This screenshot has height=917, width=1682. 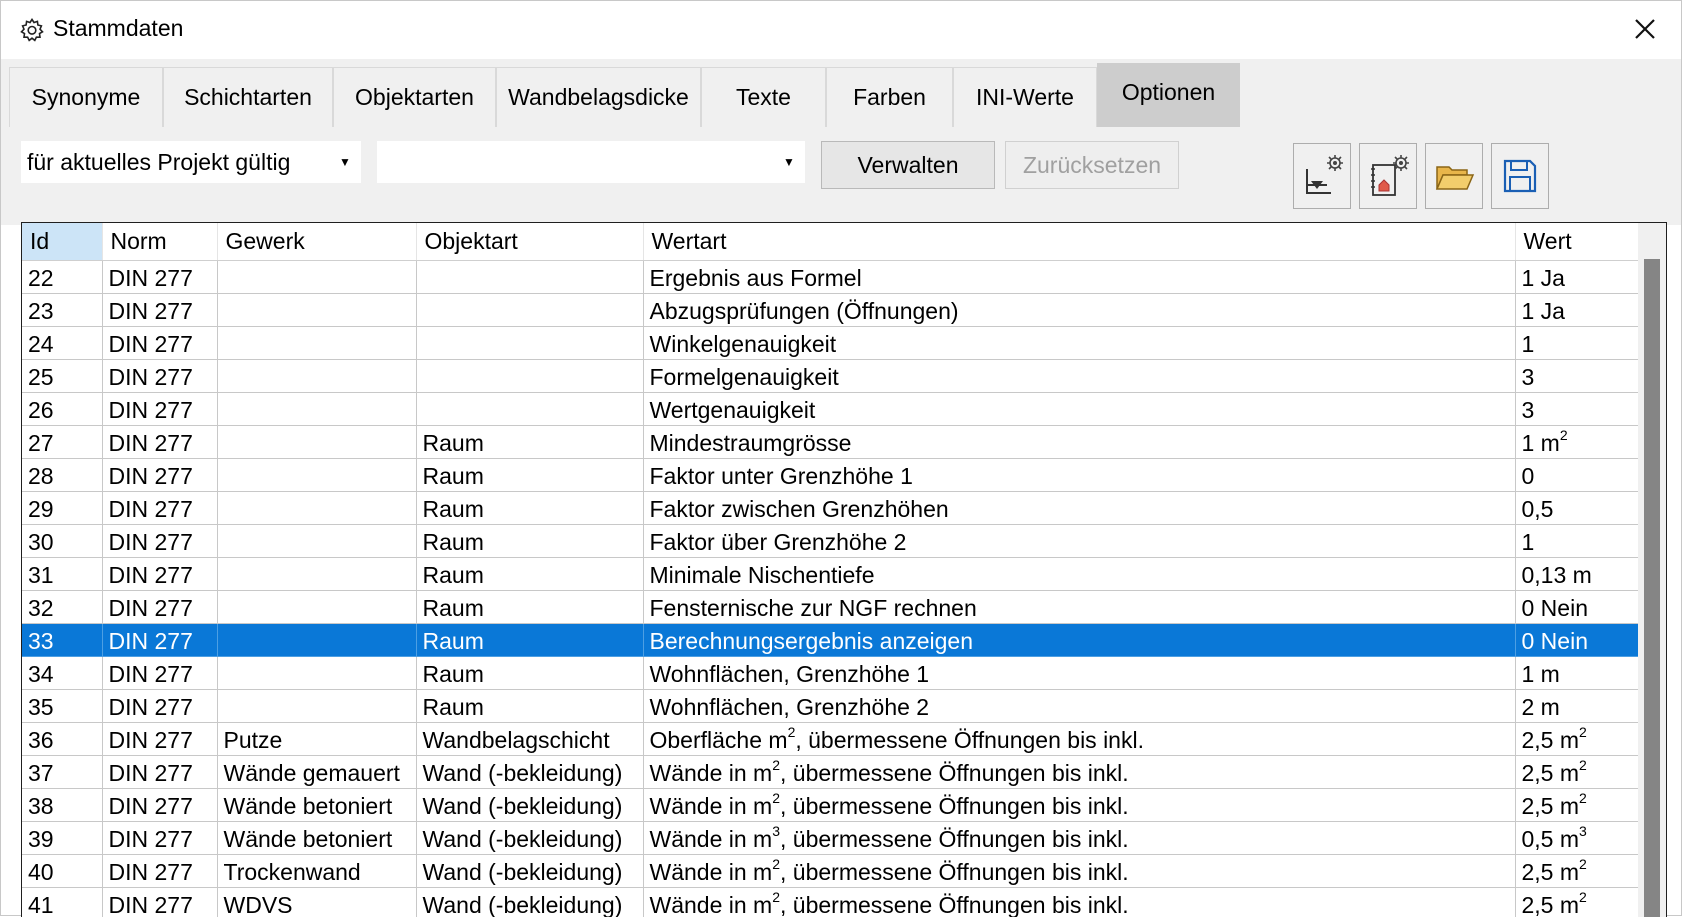 What do you see at coordinates (908, 165) in the screenshot?
I see `manage-button: Verwalten` at bounding box center [908, 165].